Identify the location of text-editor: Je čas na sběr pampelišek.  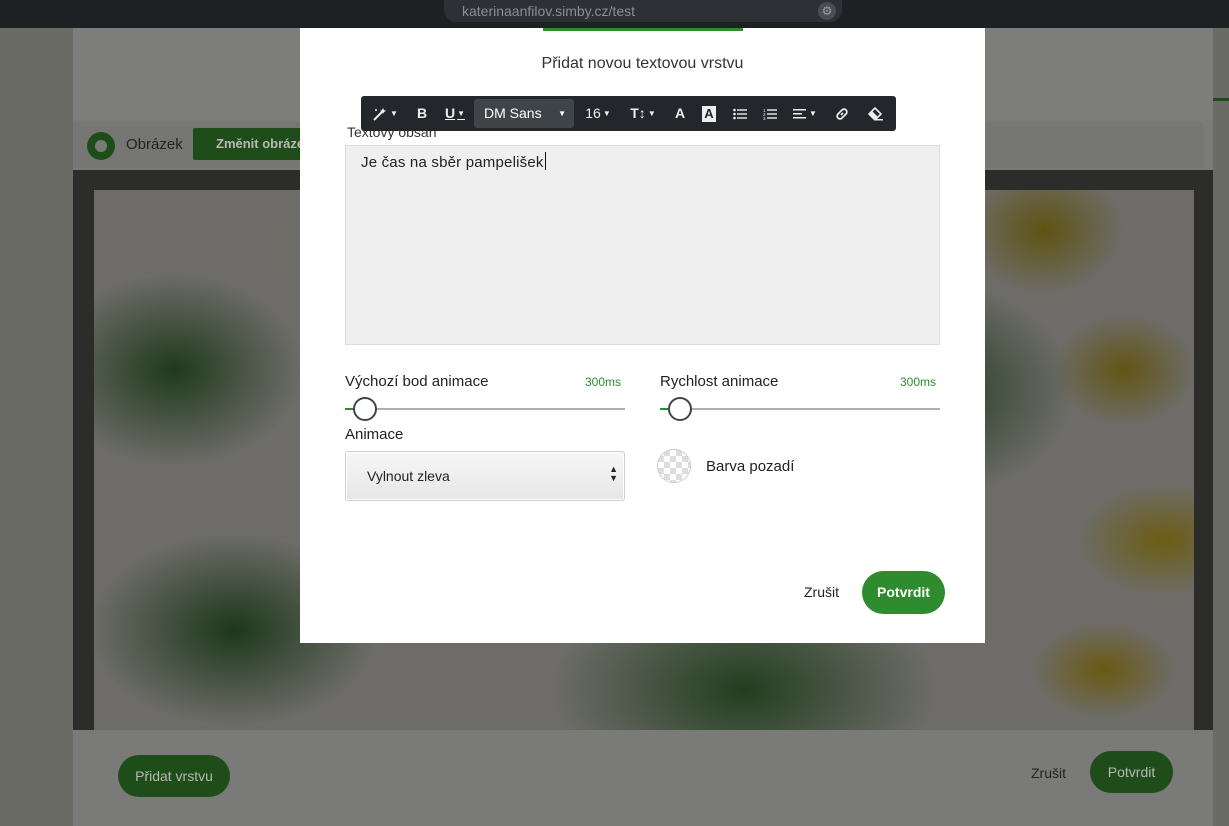
(642, 245).